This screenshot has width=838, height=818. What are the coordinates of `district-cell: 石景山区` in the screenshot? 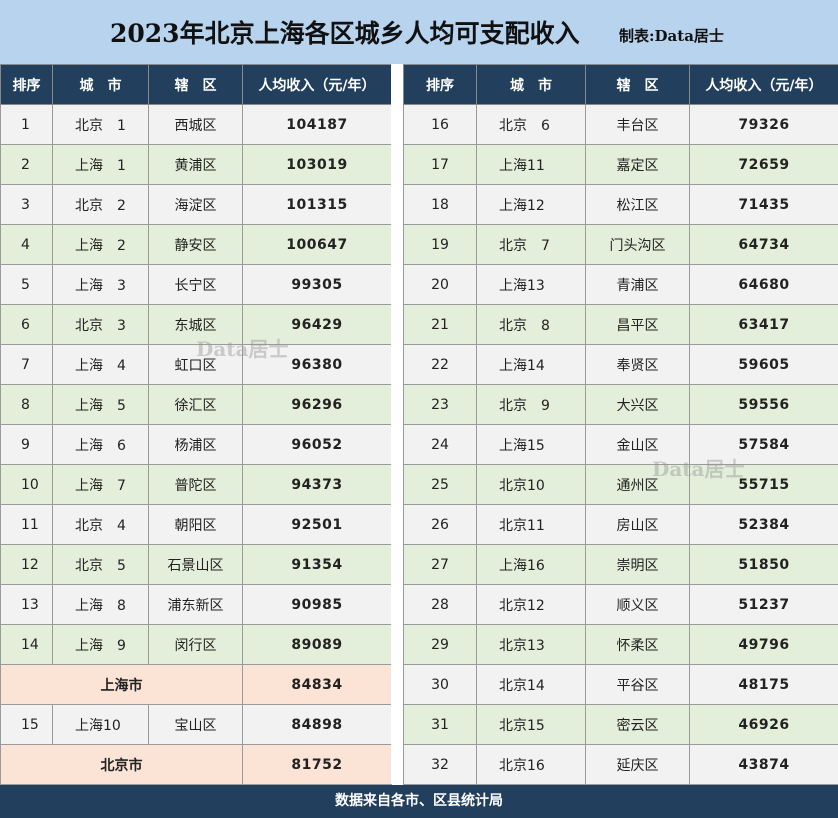 It's located at (195, 564).